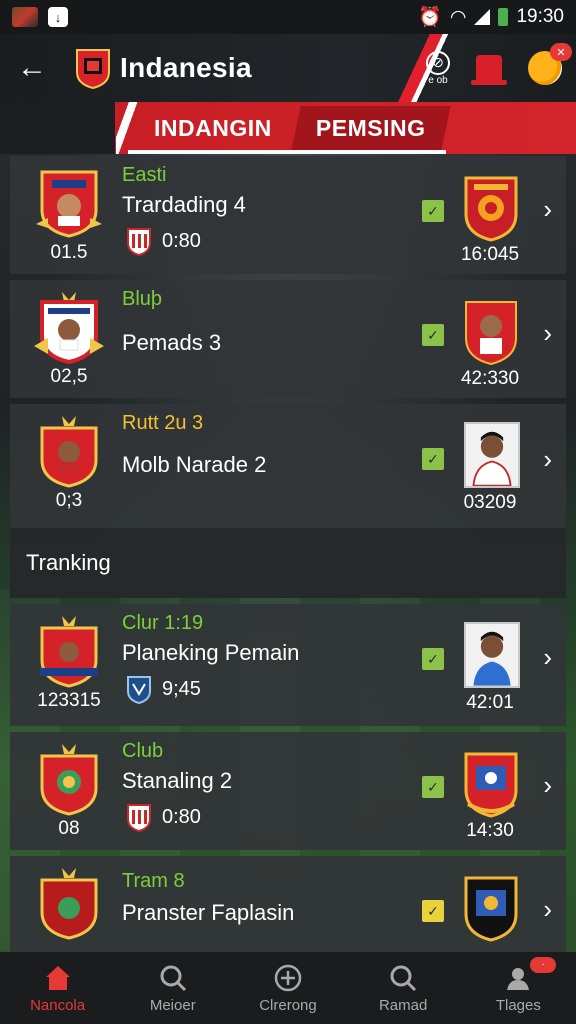 Image resolution: width=576 pixels, height=1024 pixels. I want to click on wifi-icon: ◠, so click(458, 17).